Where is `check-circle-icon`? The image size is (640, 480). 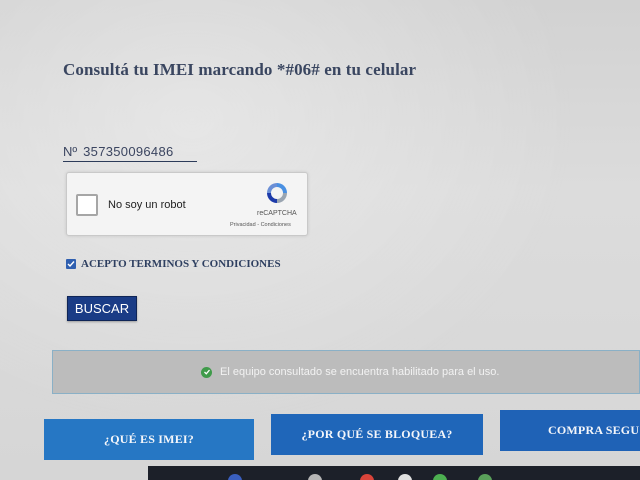 check-circle-icon is located at coordinates (206, 372).